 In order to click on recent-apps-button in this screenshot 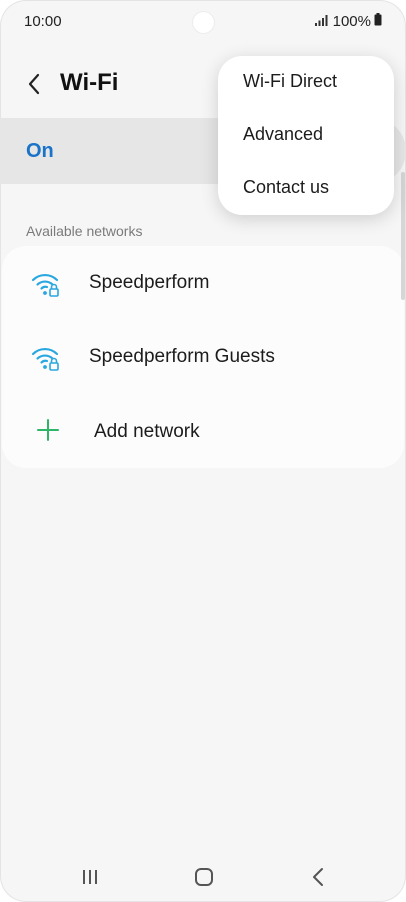, I will do `click(90, 877)`.